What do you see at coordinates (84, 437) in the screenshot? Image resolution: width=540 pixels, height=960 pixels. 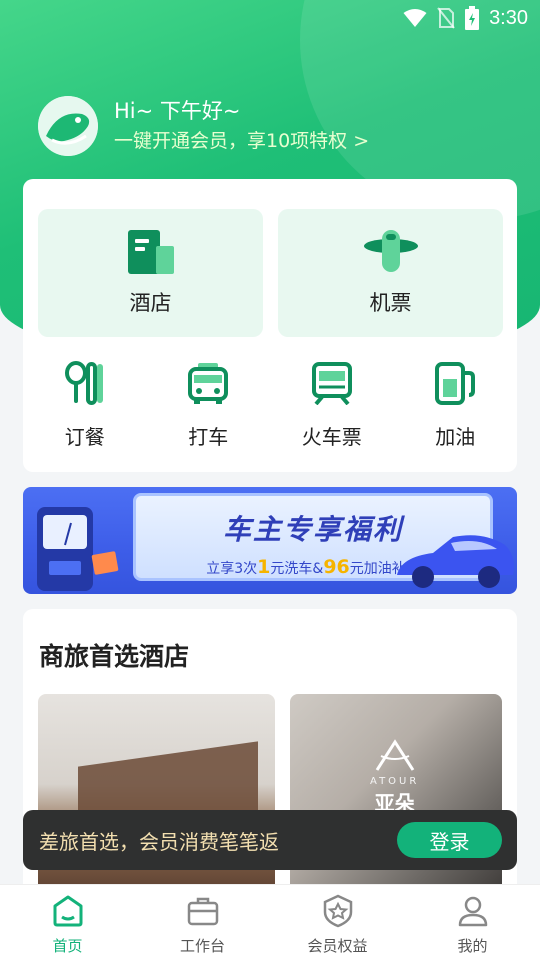 I see `food-order-label: 订餐` at bounding box center [84, 437].